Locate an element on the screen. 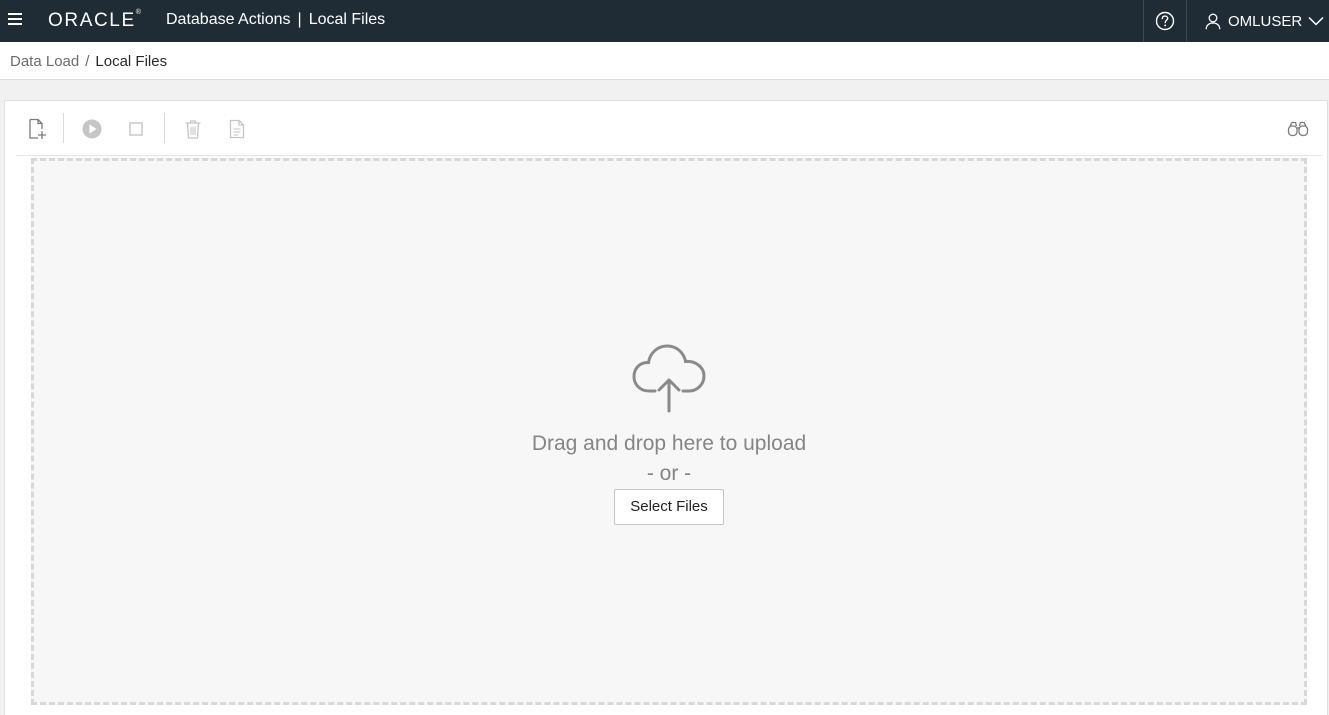  breadcrumb: Data Load / Local Files is located at coordinates (88, 61).